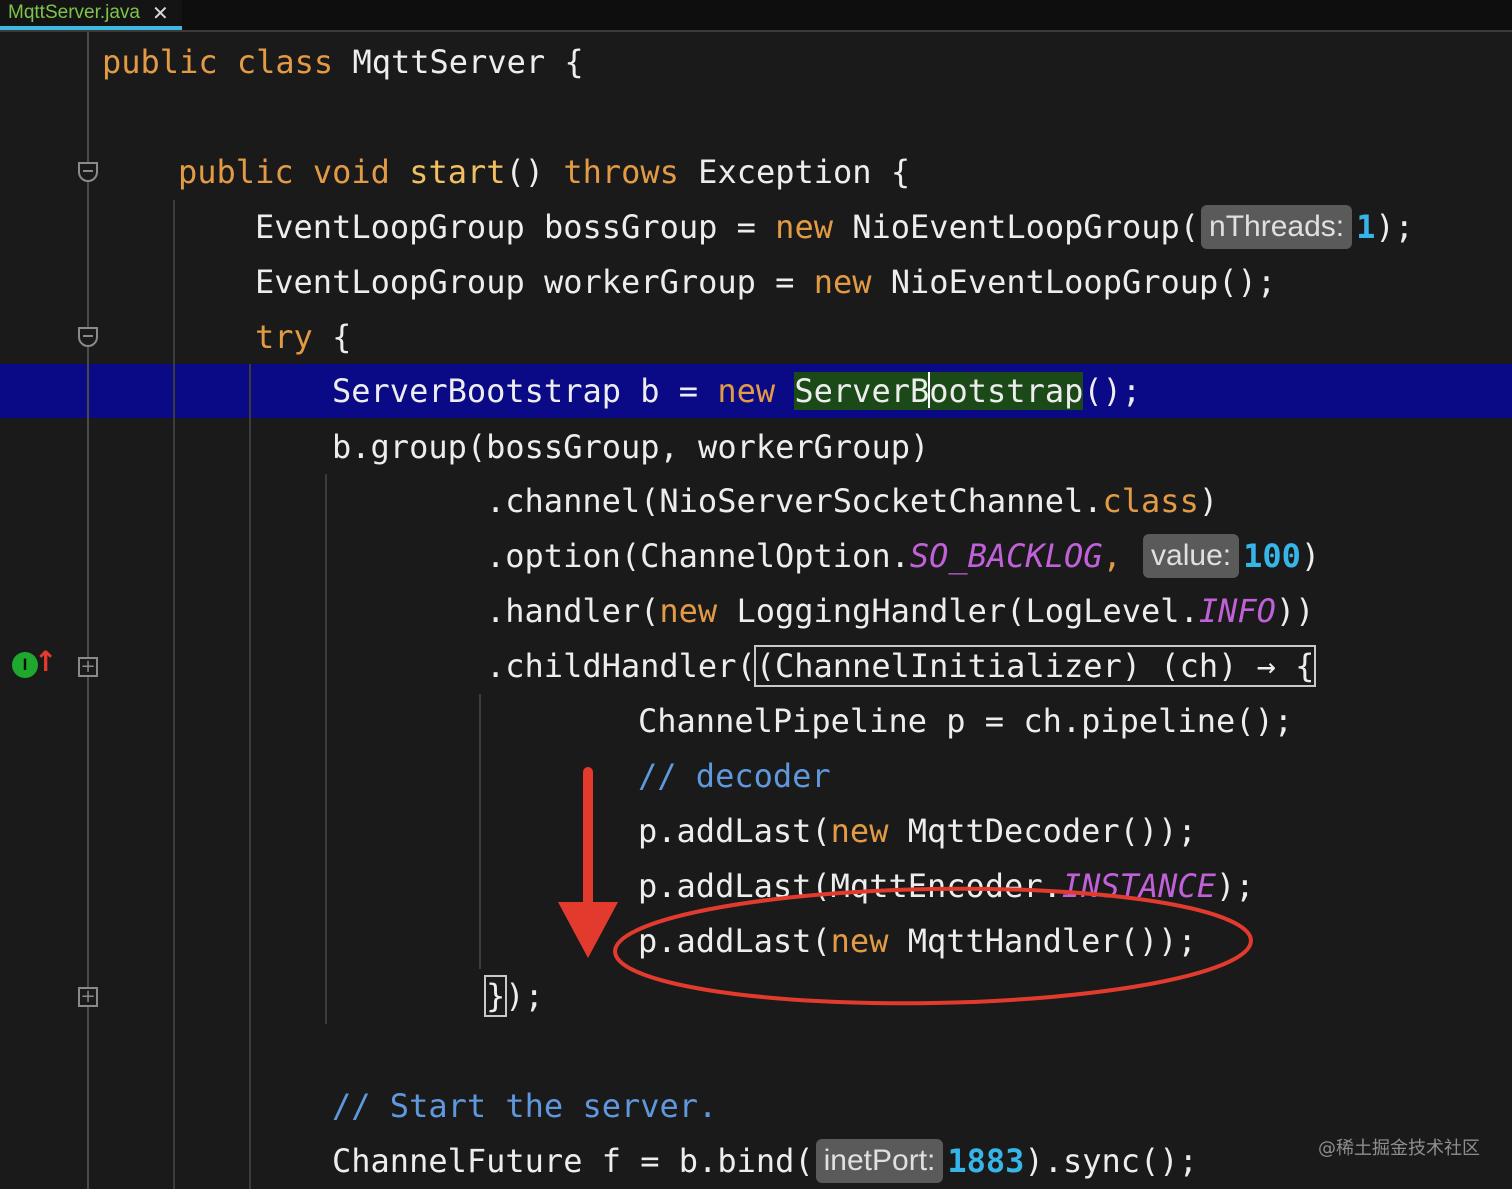 This screenshot has height=1189, width=1512. I want to click on code-text: )), so click(1295, 611).